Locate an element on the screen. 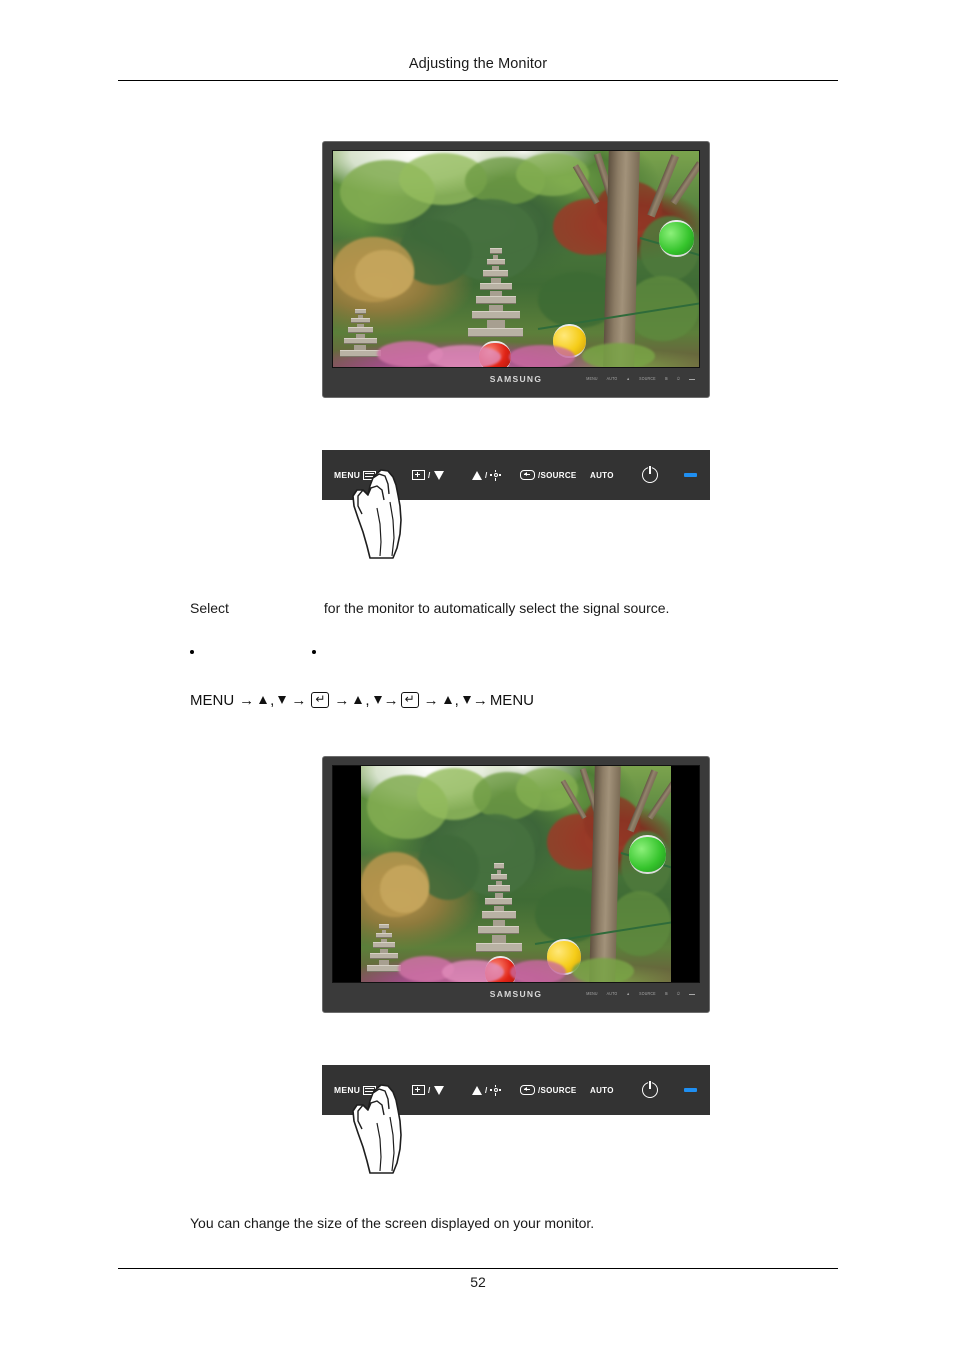 The height and width of the screenshot is (1350, 954). screen-content-wide is located at coordinates (516, 259).